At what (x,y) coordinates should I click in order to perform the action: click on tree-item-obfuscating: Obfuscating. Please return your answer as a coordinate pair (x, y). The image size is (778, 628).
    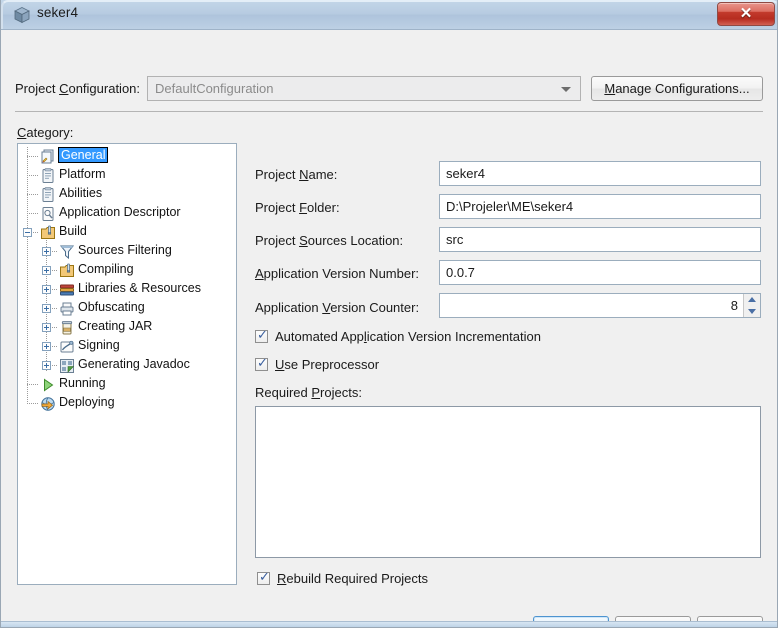
    Looking at the image, I should click on (127, 308).